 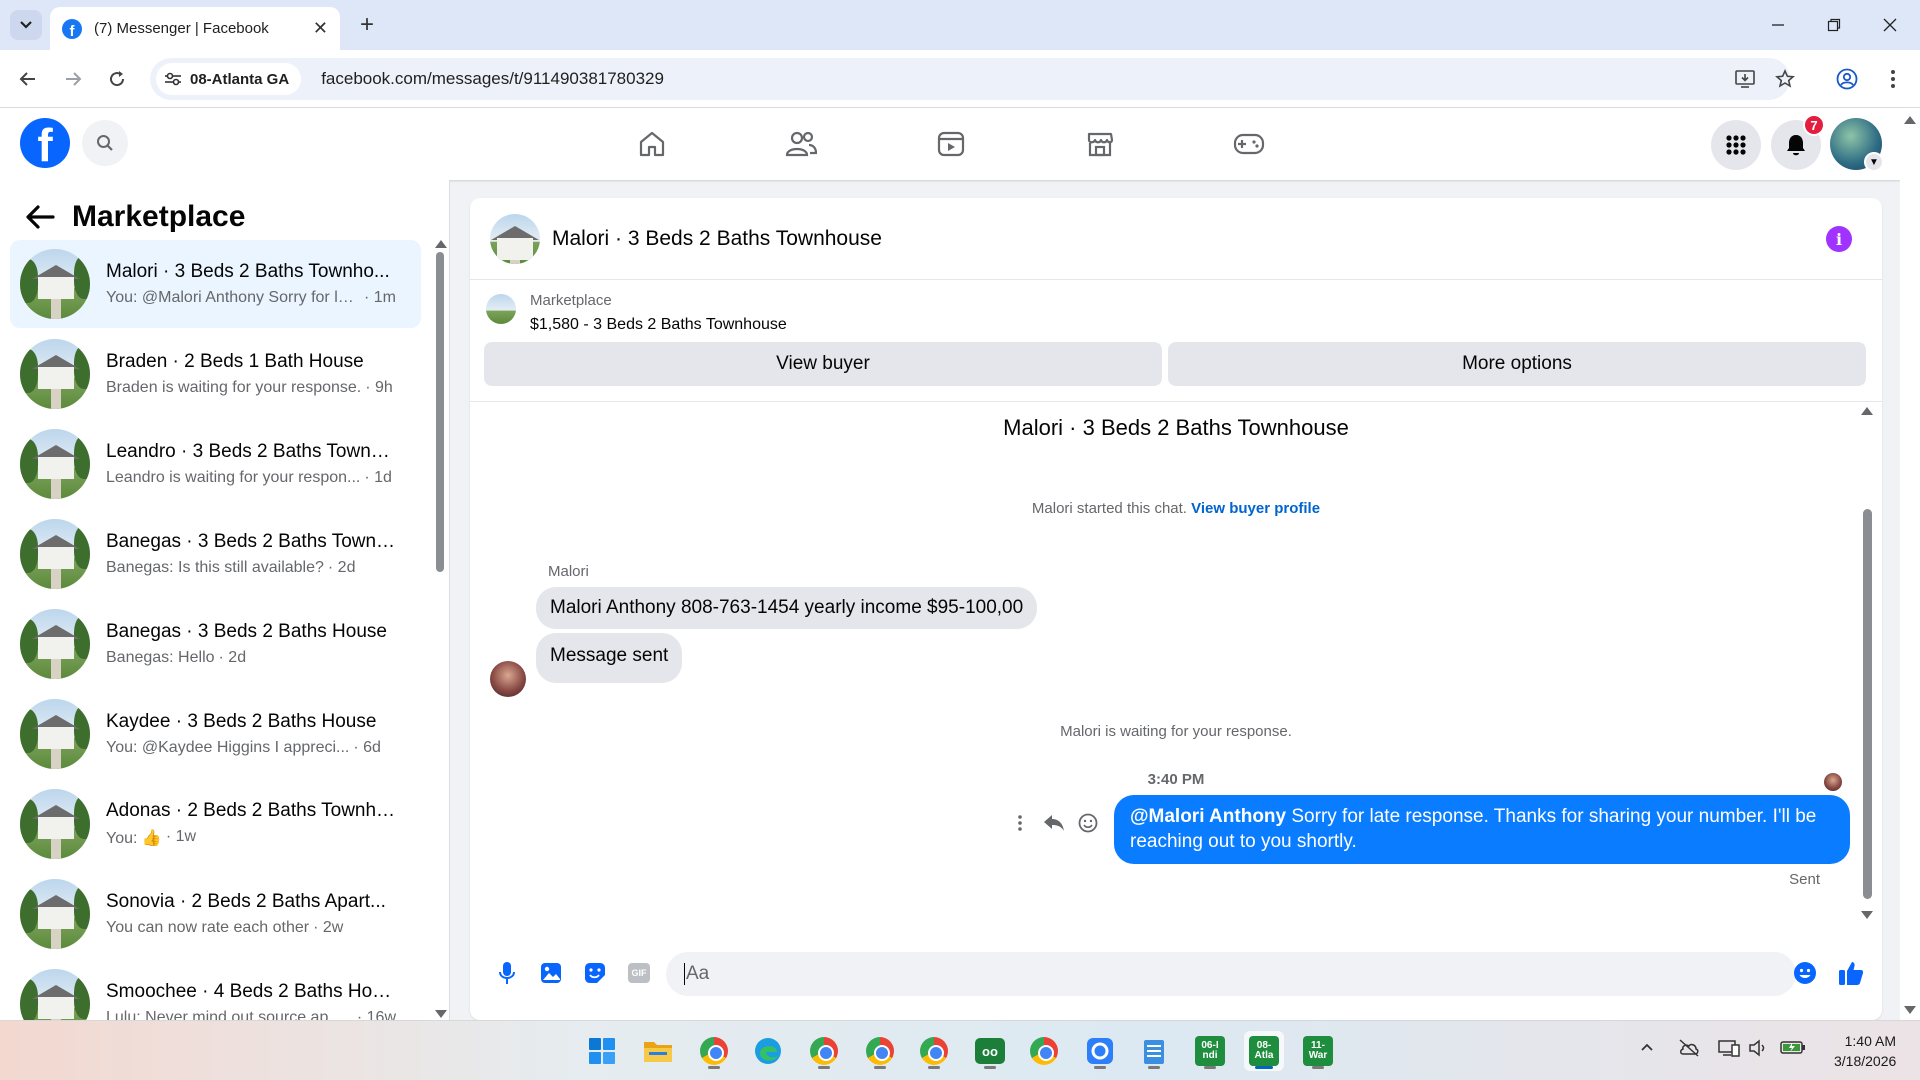 What do you see at coordinates (658, 1051) in the screenshot?
I see `file-explorer-button` at bounding box center [658, 1051].